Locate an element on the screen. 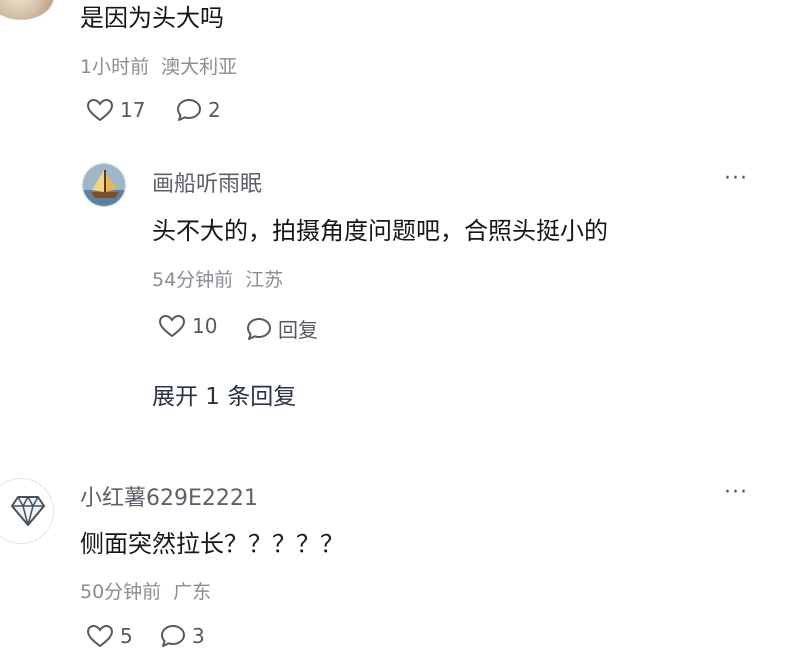 This screenshot has height=666, width=800. reply-time: 54分钟前 is located at coordinates (193, 280).